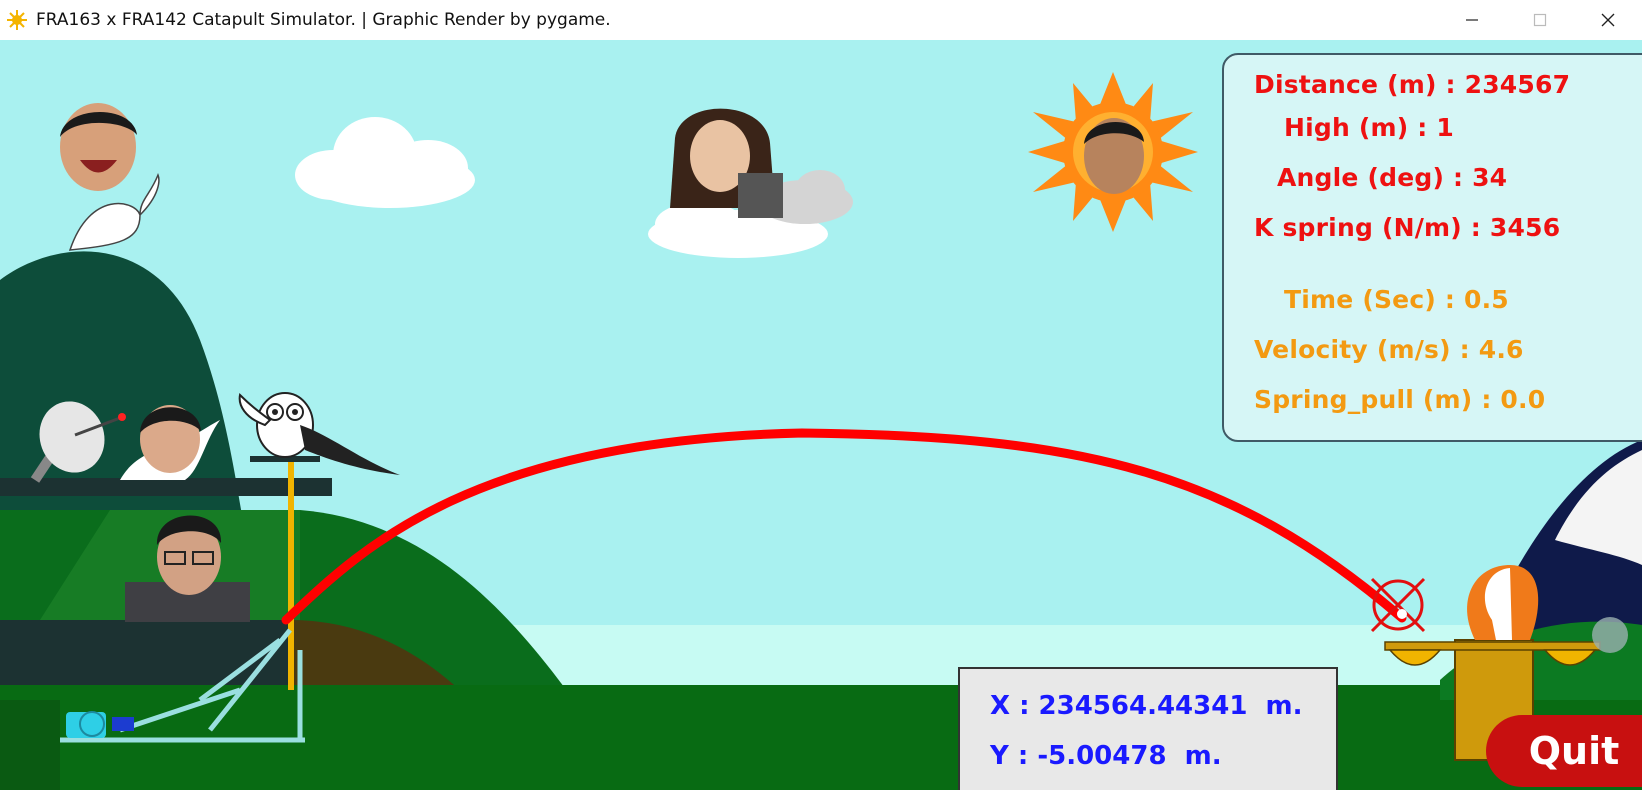  Describe the element at coordinates (1148, 728) in the screenshot. I see `coordinate-box: X : 234564.44341 m. Y : -5.00478 m.` at that location.